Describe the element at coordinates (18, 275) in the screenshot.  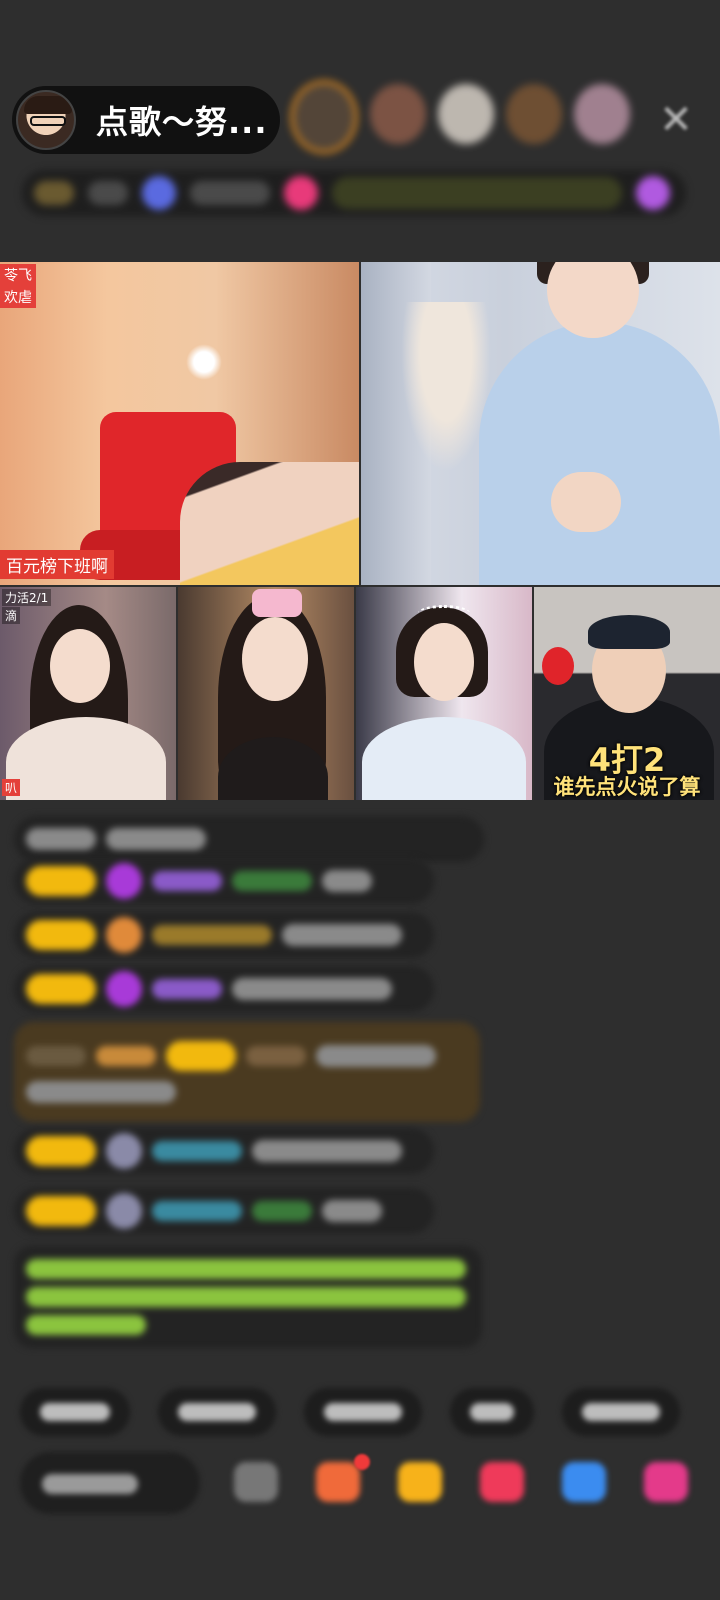
I see `tile-tag: 苓飞` at that location.